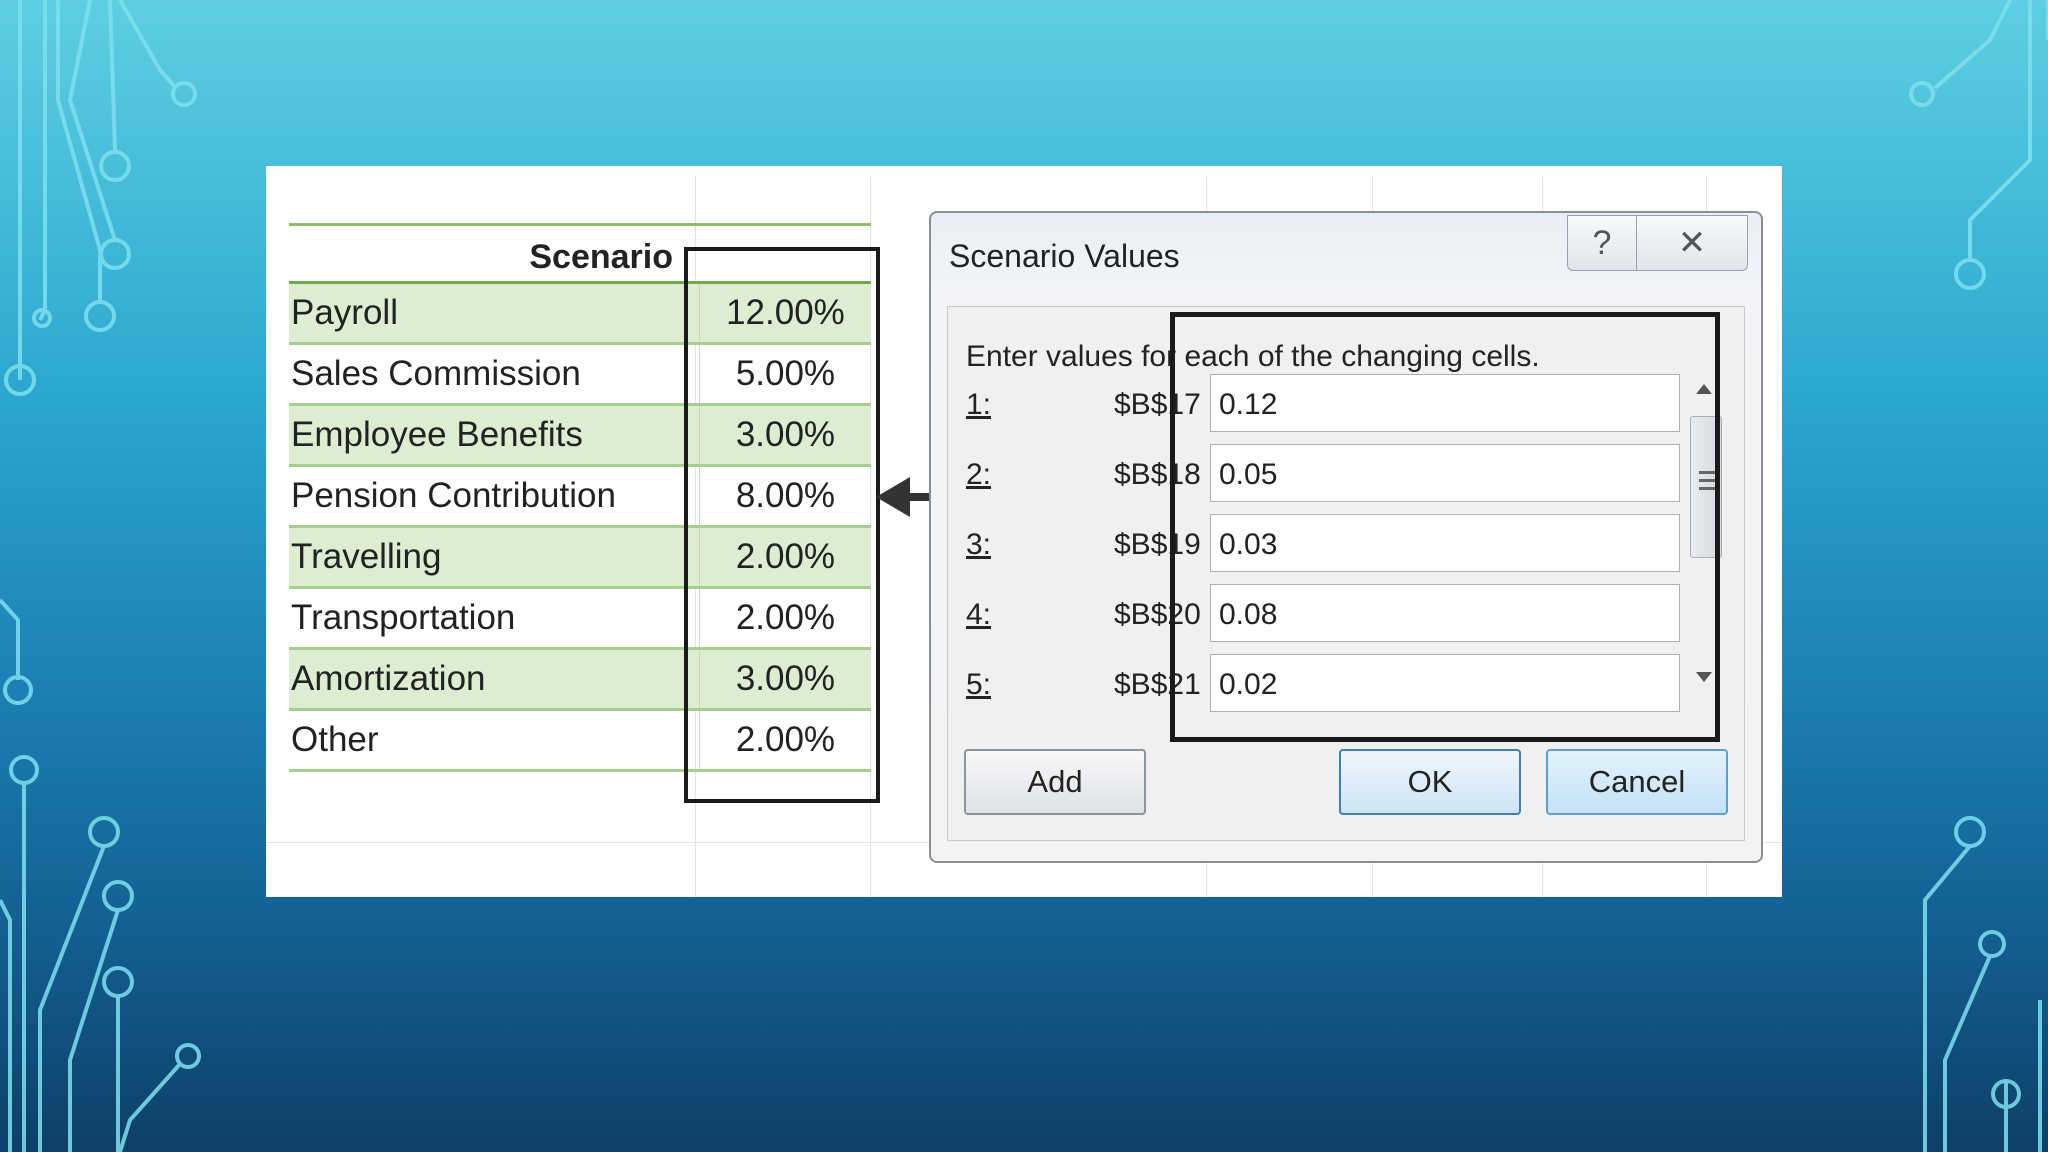 The image size is (2048, 1152). What do you see at coordinates (979, 544) in the screenshot?
I see `field-number: 3:` at bounding box center [979, 544].